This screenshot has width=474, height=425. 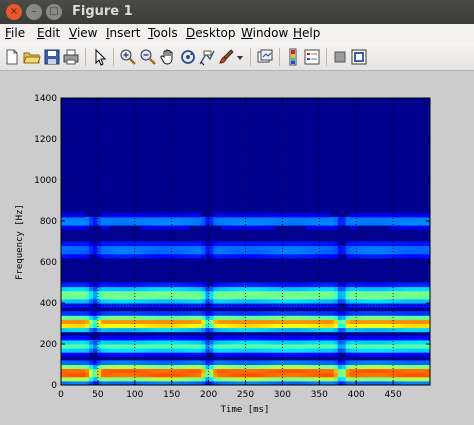 I want to click on menu-tools: Tools, so click(x=163, y=33).